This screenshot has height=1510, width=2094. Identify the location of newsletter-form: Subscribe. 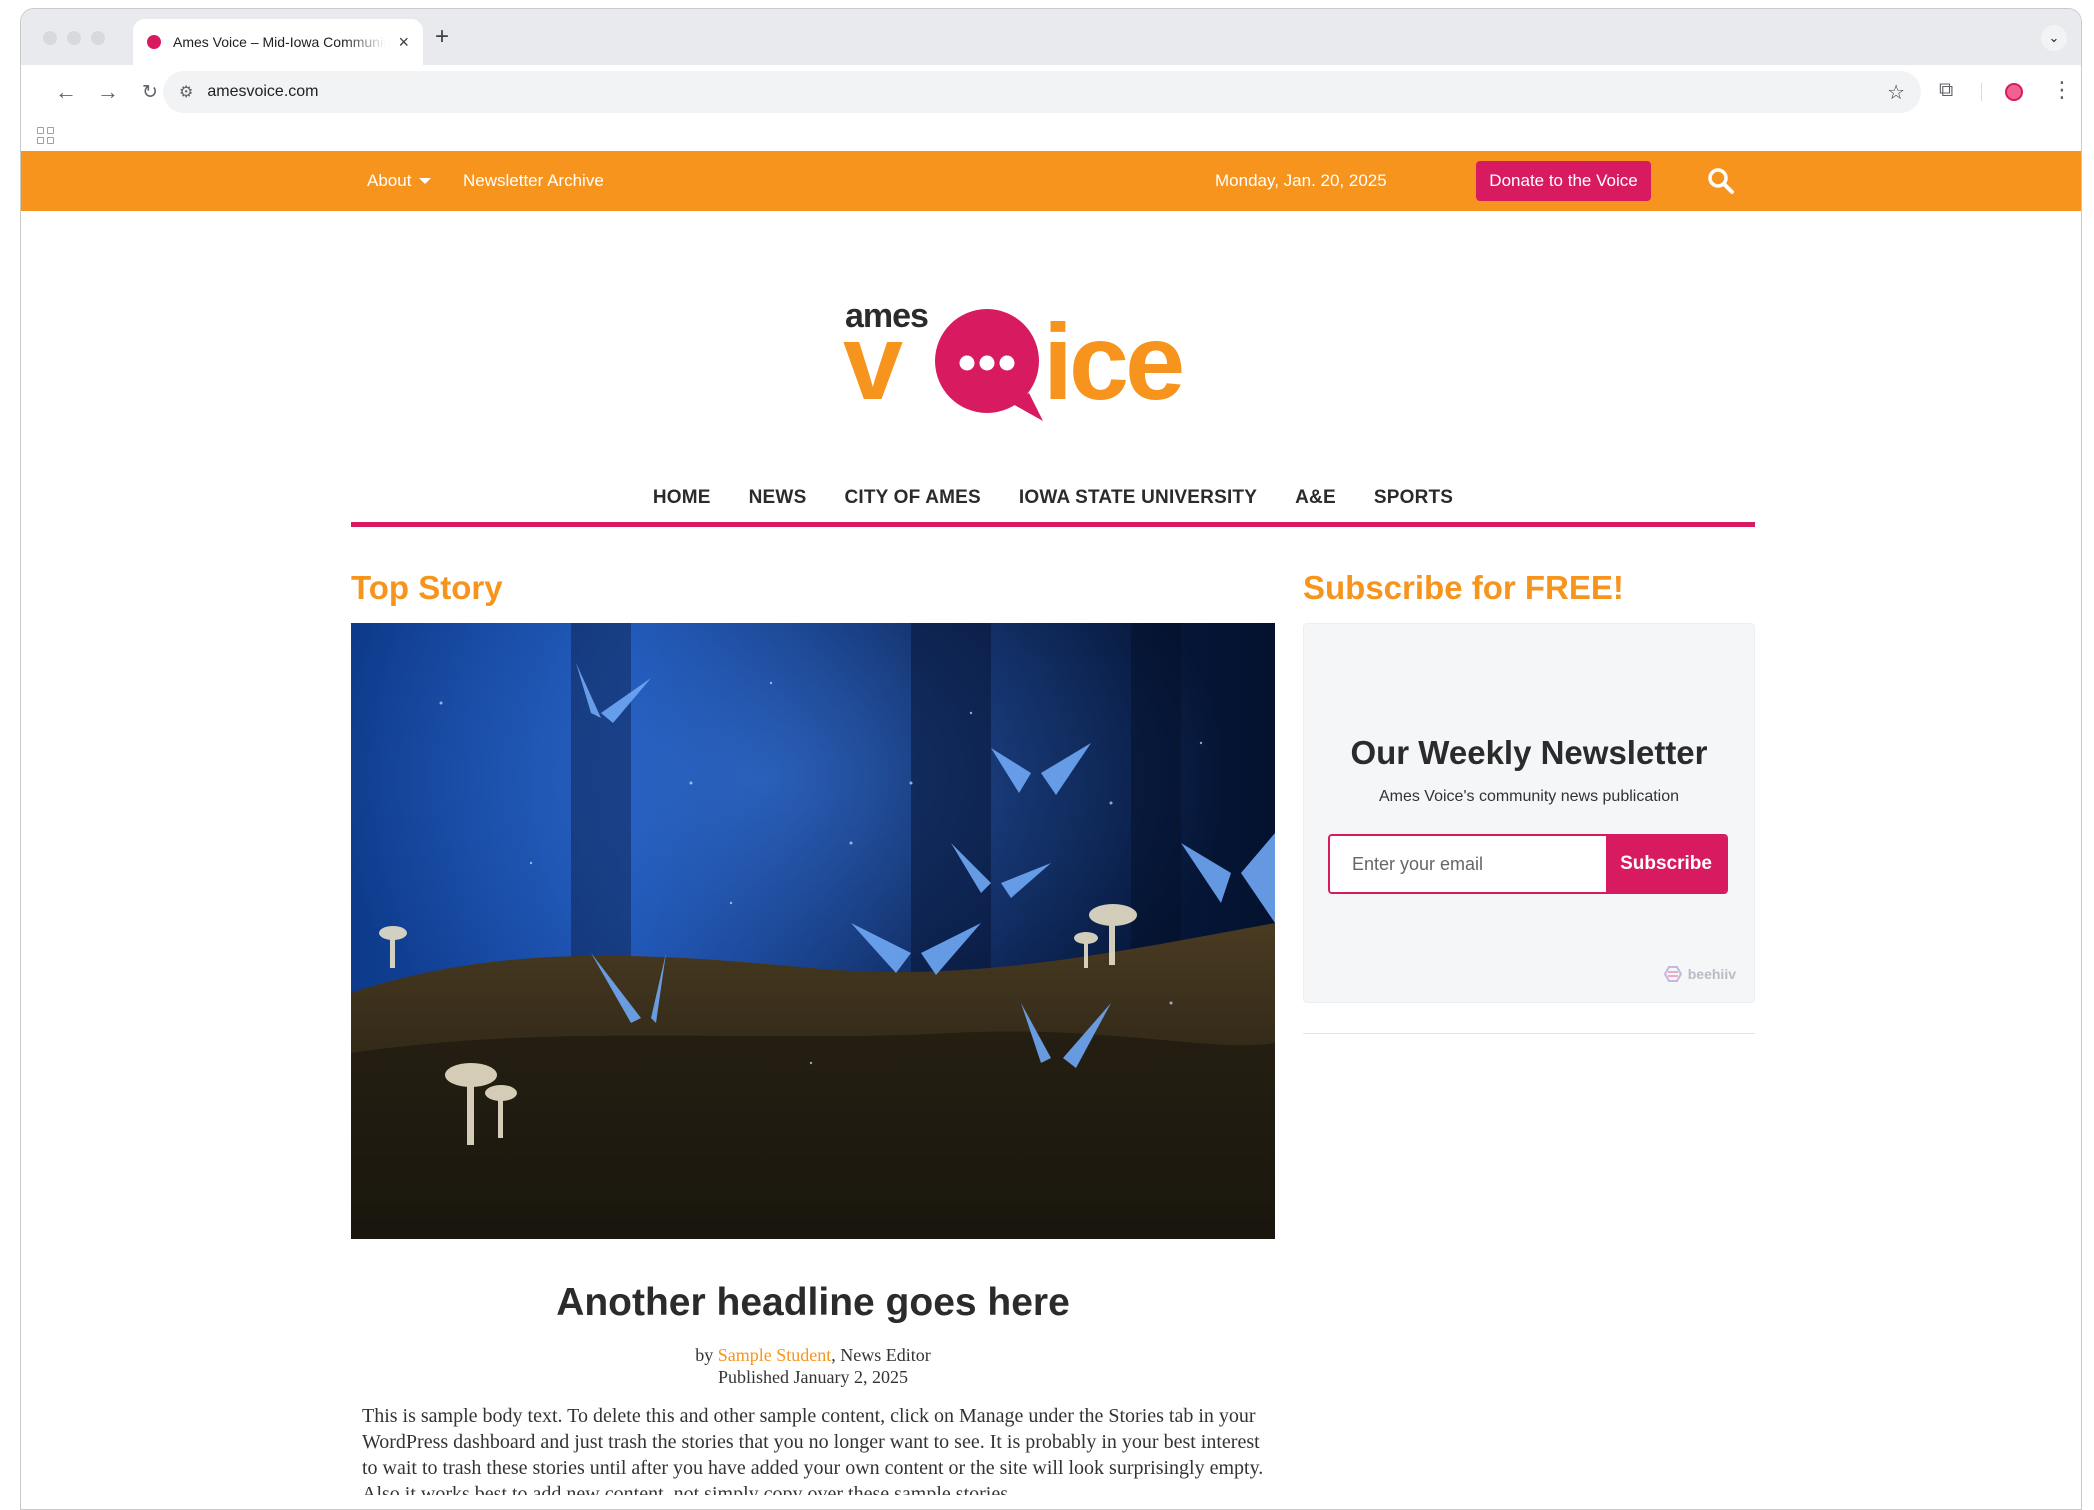
(1528, 864).